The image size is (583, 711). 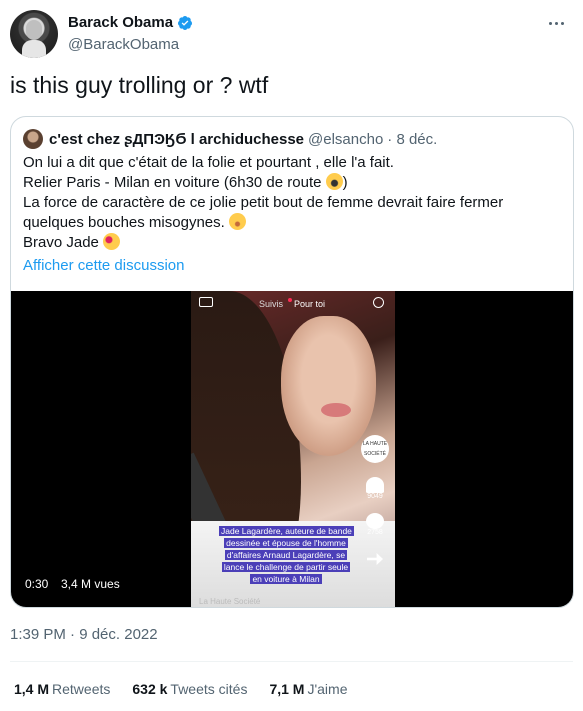 I want to click on tiktok-live-icon, so click(x=206, y=302).